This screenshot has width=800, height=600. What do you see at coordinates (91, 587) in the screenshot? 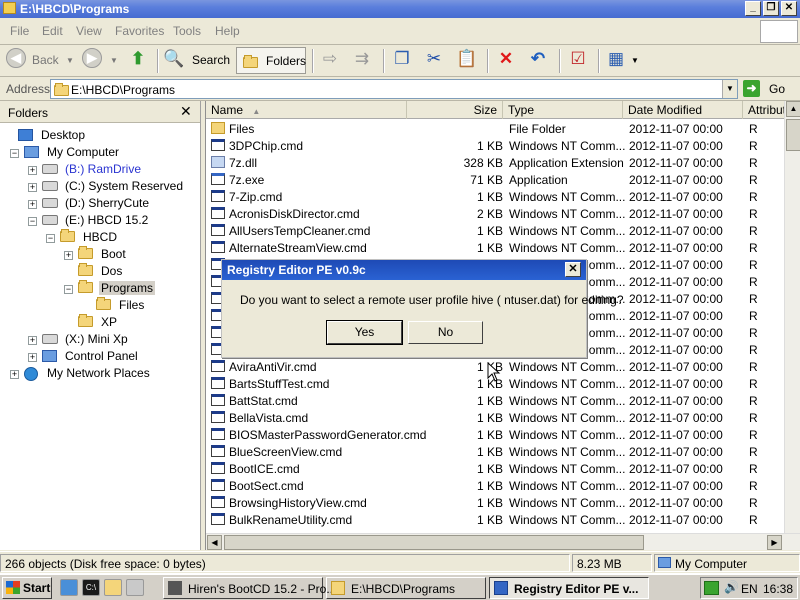
I see `command-prompt-icon: C:\` at bounding box center [91, 587].